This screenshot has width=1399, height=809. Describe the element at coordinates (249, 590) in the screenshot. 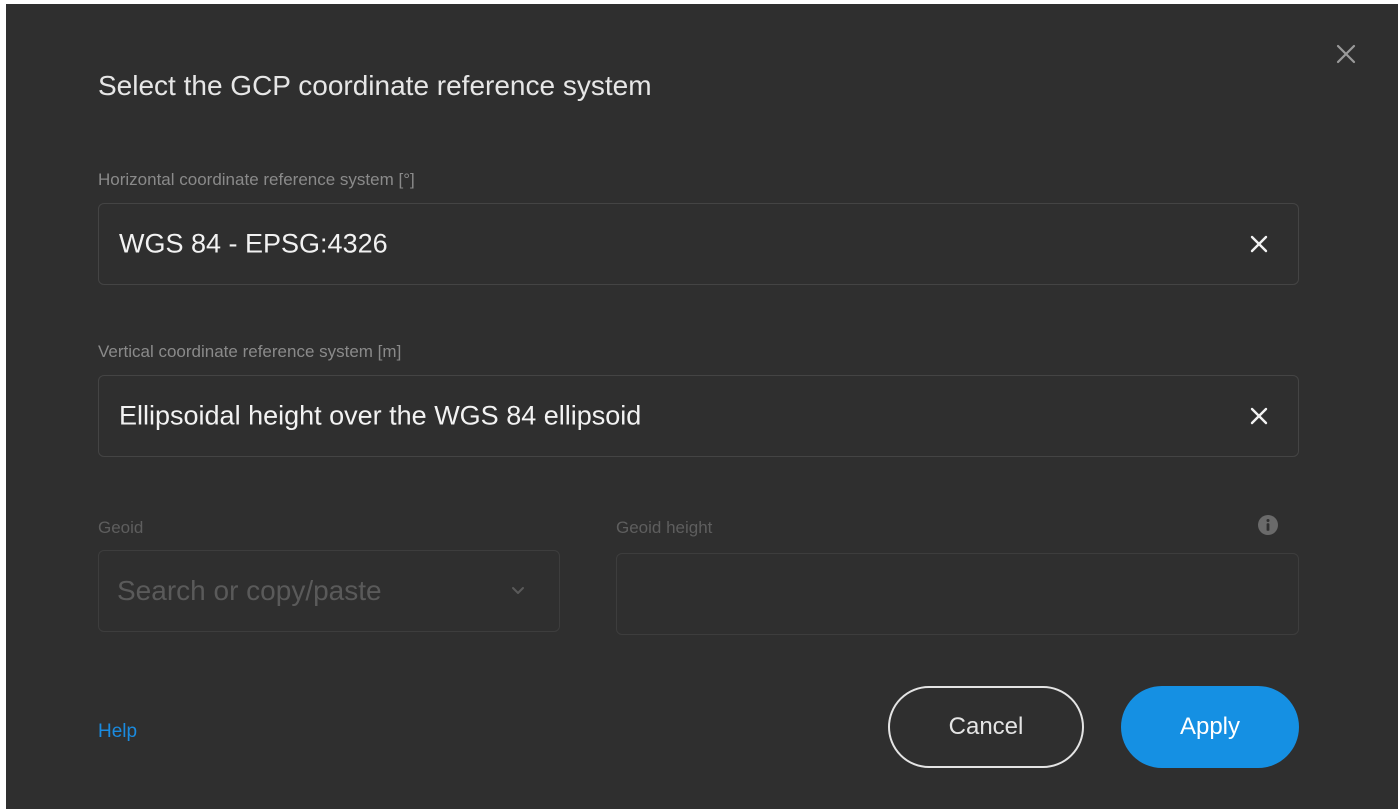

I see `geoid-placeholder: Search or copy/paste` at that location.